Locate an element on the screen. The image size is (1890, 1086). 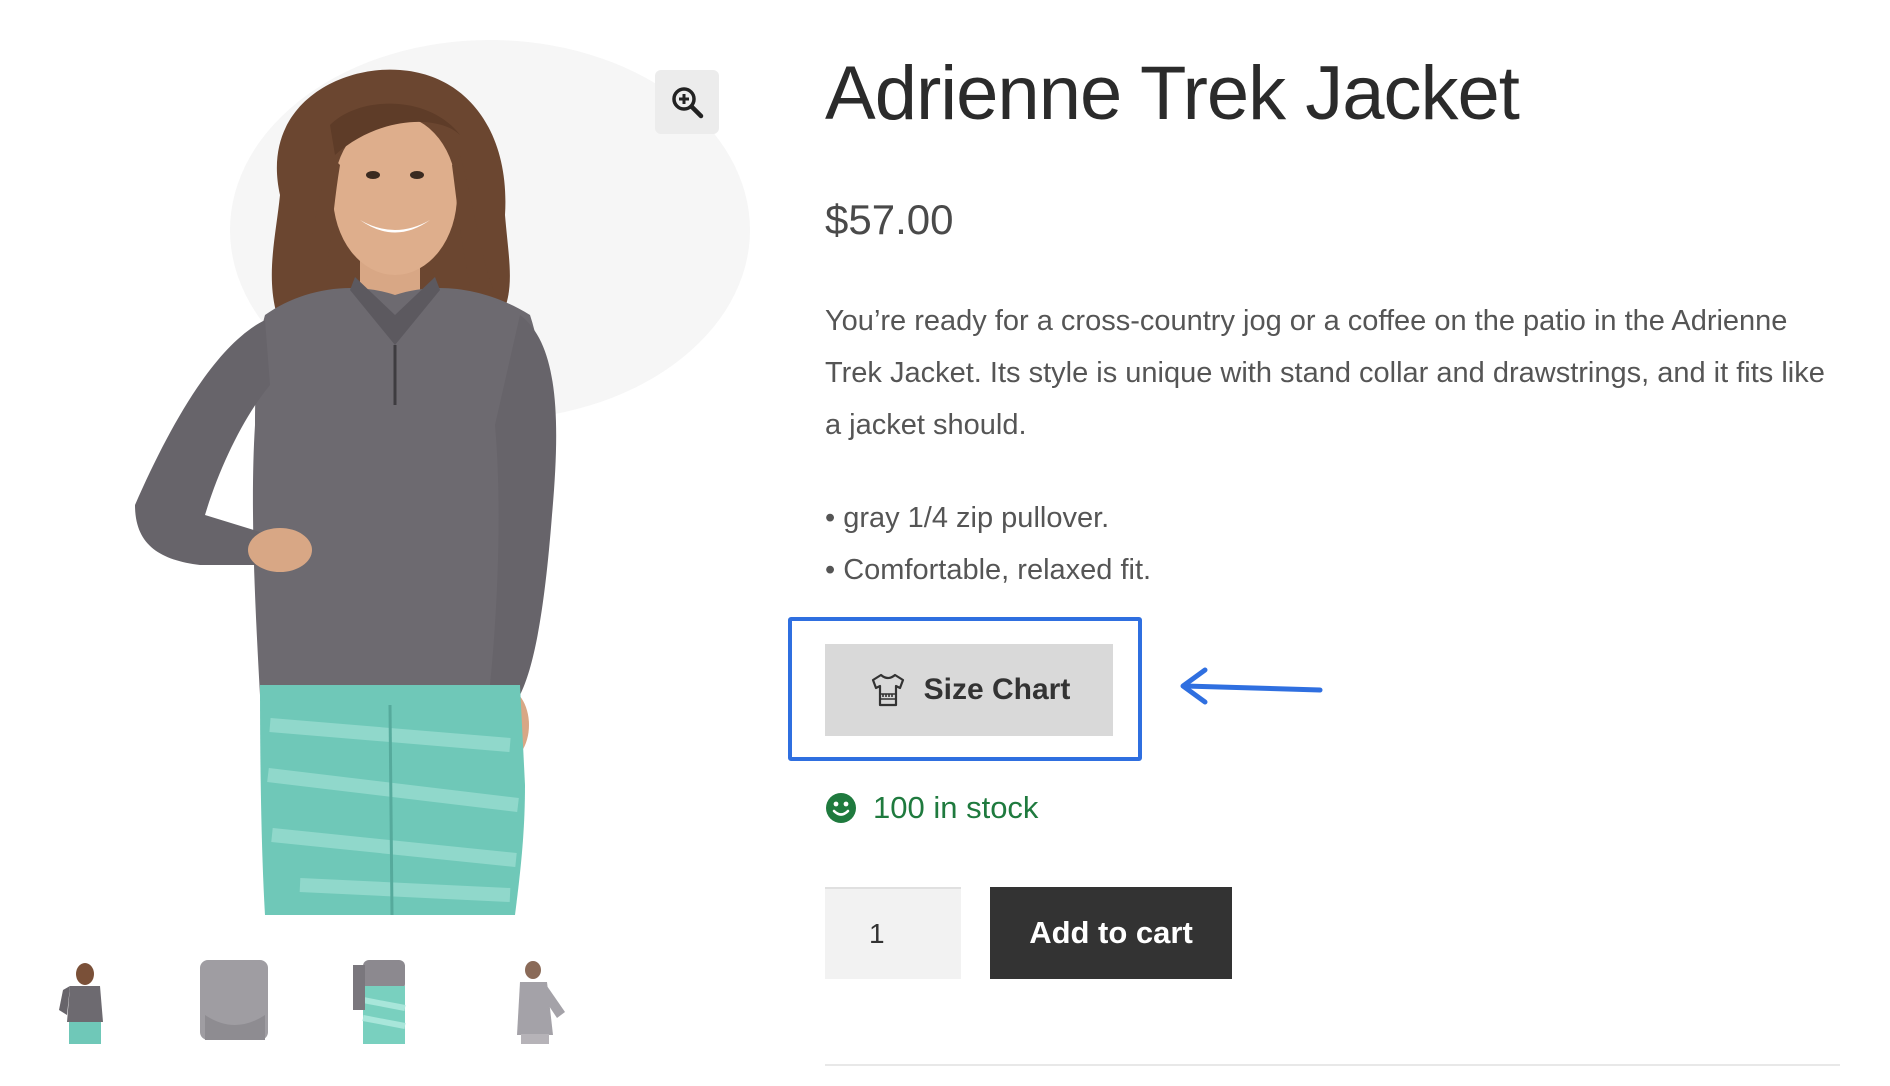
stock-status: 100 in stock is located at coordinates (931, 808).